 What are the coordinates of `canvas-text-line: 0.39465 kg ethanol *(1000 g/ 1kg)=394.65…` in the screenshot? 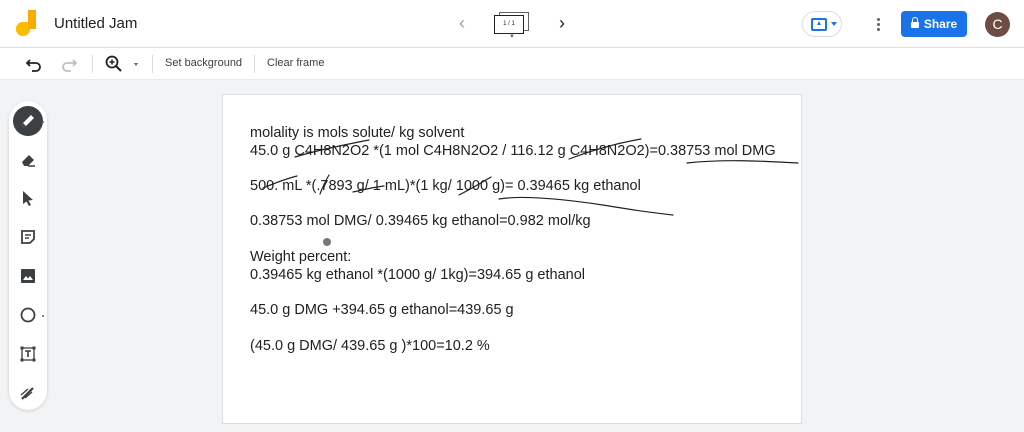 It's located at (417, 275).